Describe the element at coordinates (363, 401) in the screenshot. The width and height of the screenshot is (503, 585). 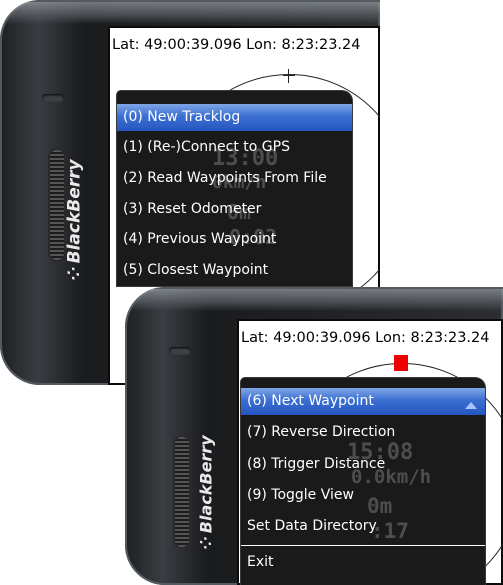
I see `menu-item-next-waypoint: (6) Next Waypoint` at that location.